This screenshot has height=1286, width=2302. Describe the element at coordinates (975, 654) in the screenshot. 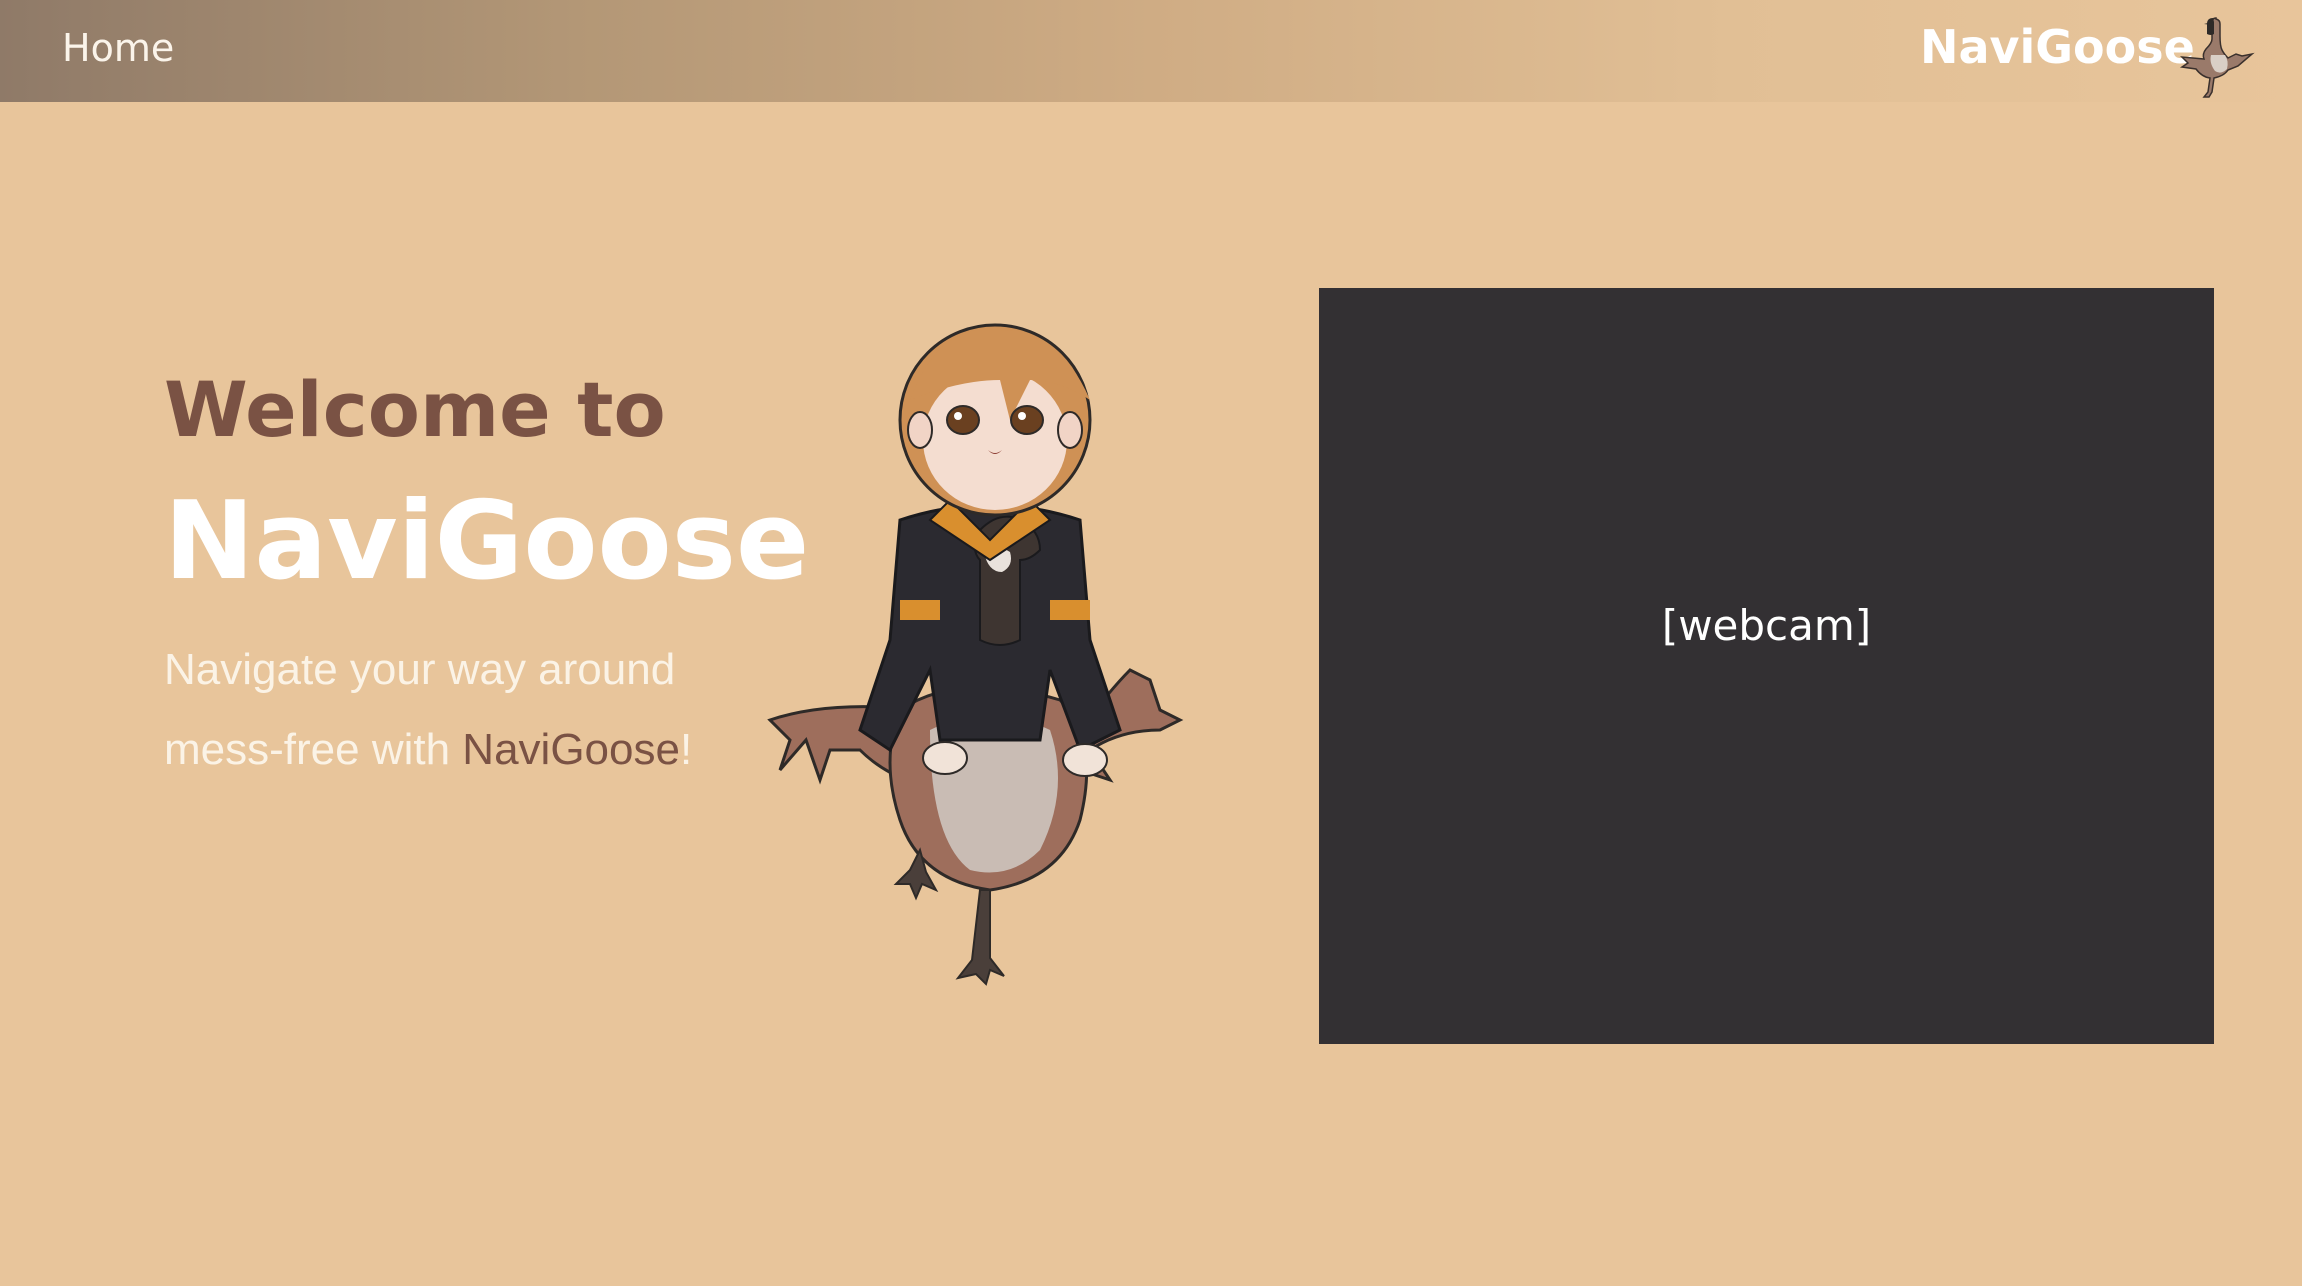

I see `girl-riding-goose-illustration` at that location.